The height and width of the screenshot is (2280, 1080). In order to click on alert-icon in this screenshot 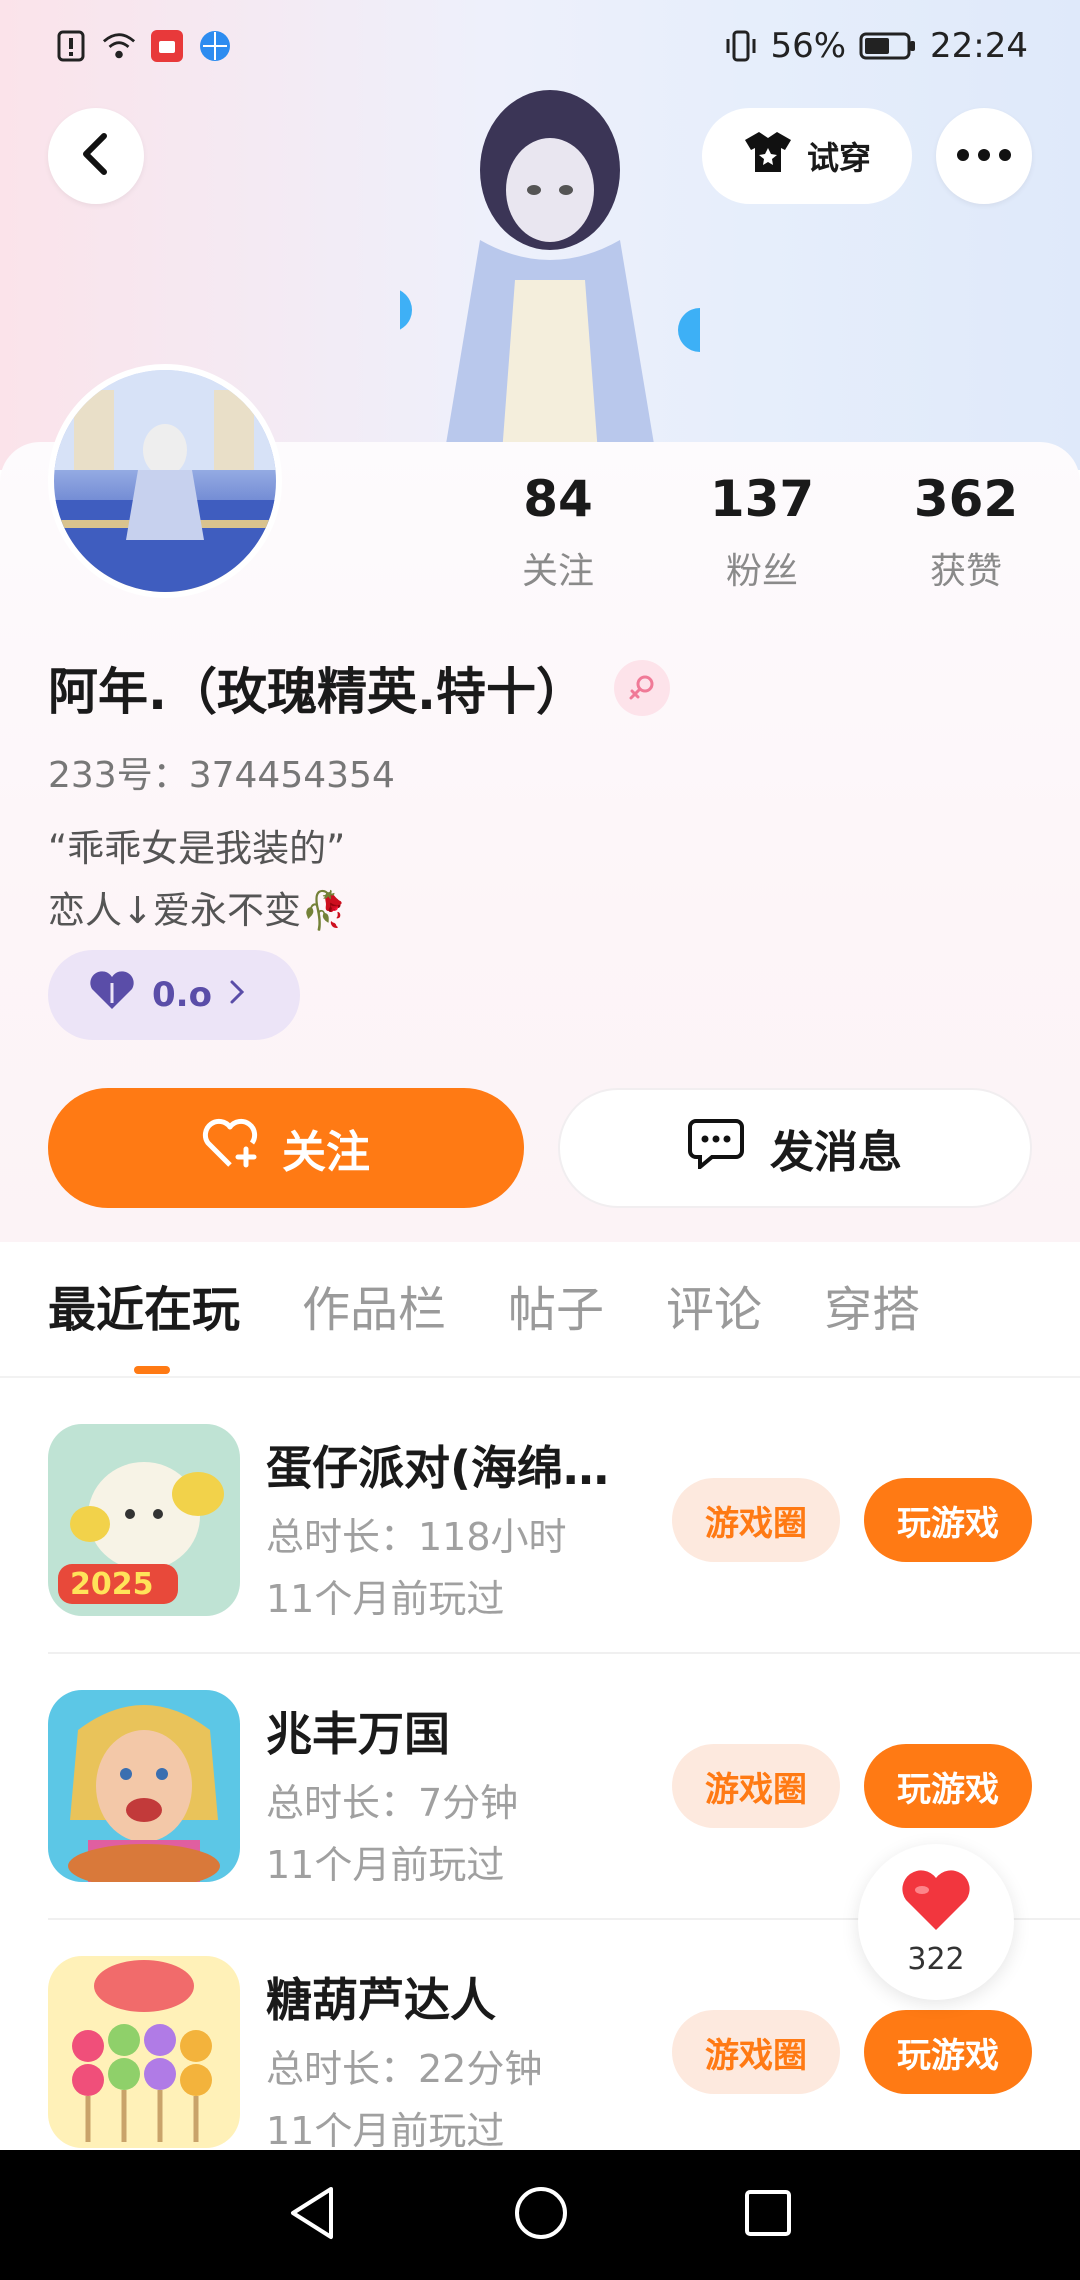, I will do `click(71, 46)`.